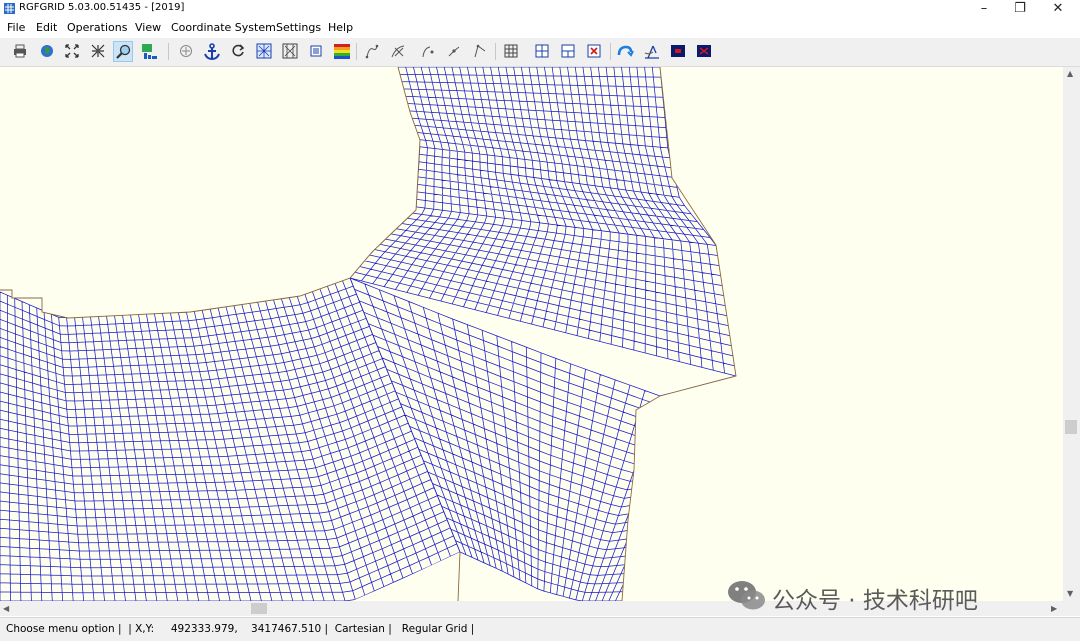  Describe the element at coordinates (341, 51) in the screenshot. I see `color-bar-icon` at that location.